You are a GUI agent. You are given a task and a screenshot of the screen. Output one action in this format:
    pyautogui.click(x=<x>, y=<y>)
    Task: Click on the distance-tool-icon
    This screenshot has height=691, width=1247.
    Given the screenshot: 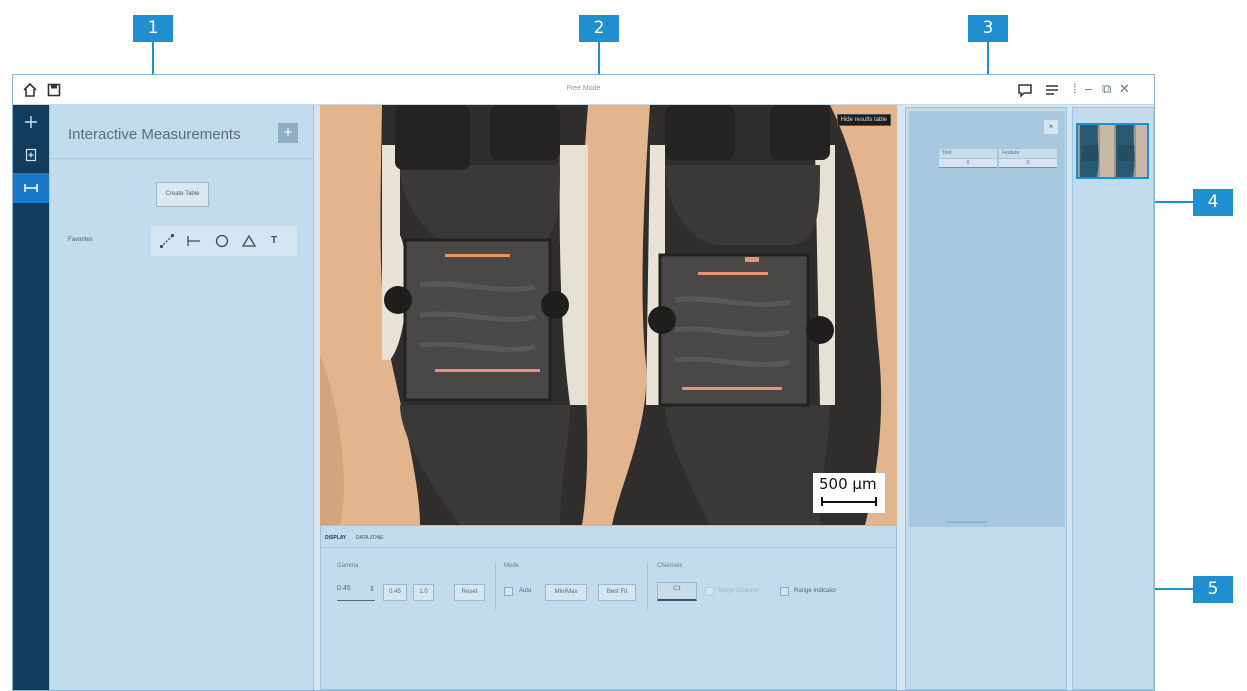 What is the action you would take?
    pyautogui.click(x=194, y=241)
    